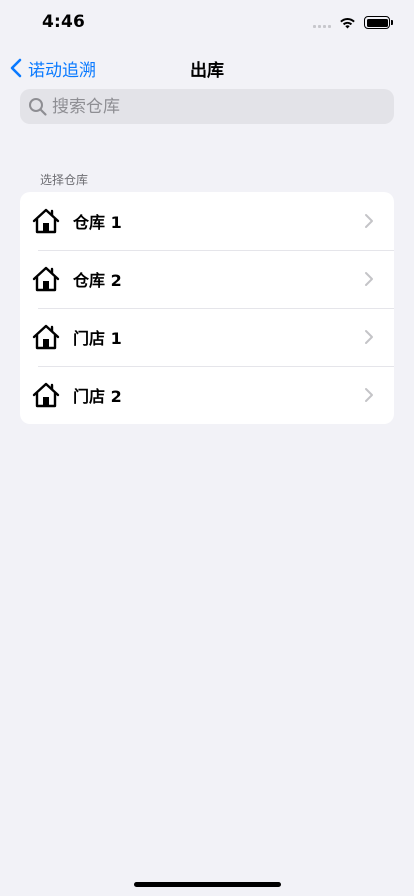  What do you see at coordinates (64, 22) in the screenshot?
I see `status-time: 4:46` at bounding box center [64, 22].